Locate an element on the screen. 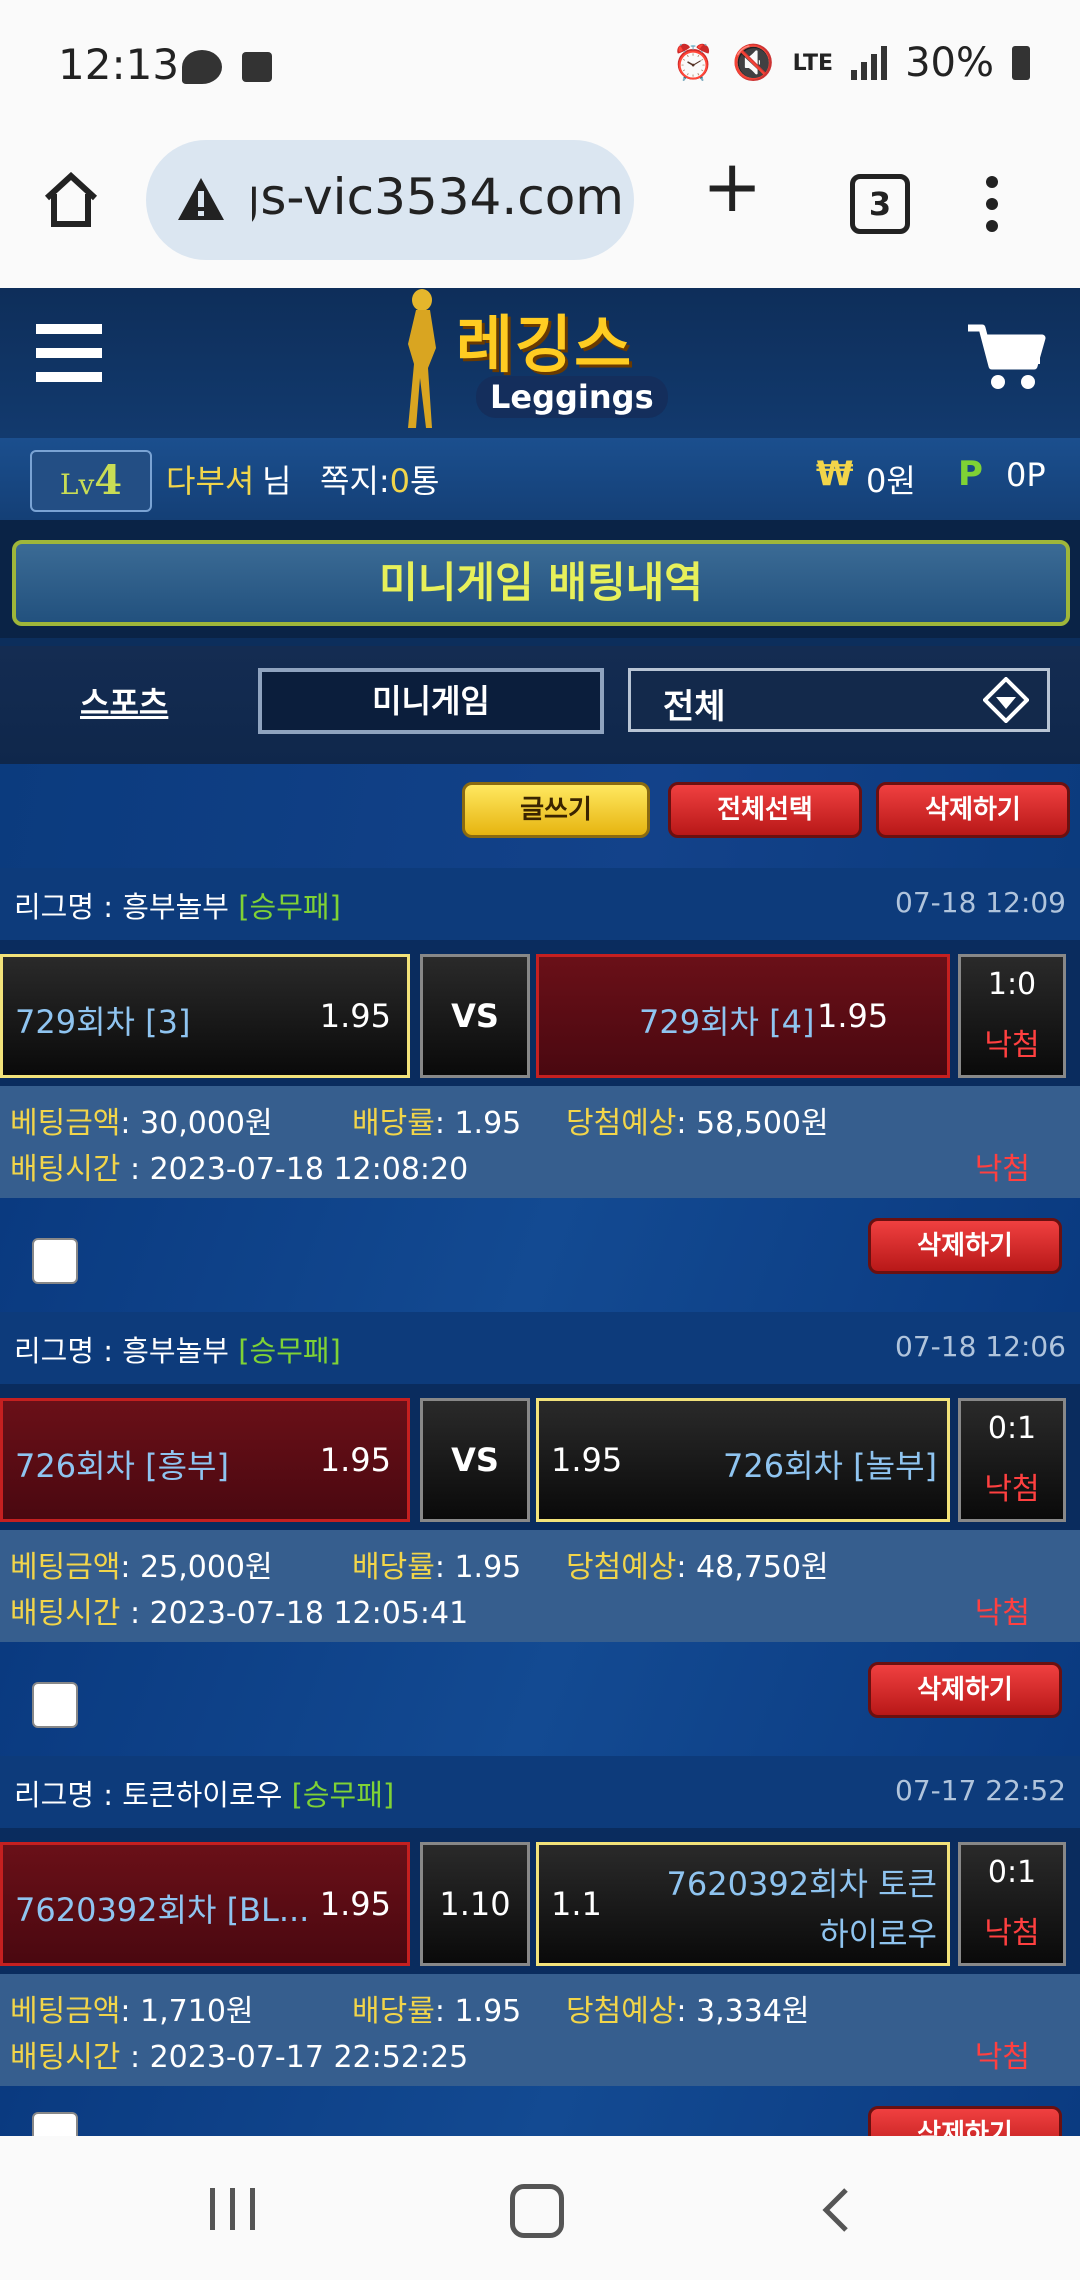 This screenshot has width=1080, height=2280. home-team-name: 726회차 [흥부] is located at coordinates (122, 1466).